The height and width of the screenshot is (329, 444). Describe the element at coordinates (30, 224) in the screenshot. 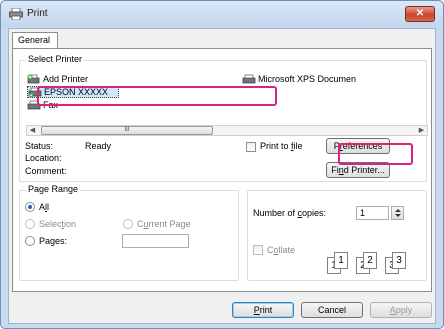

I see `selection-radio` at that location.